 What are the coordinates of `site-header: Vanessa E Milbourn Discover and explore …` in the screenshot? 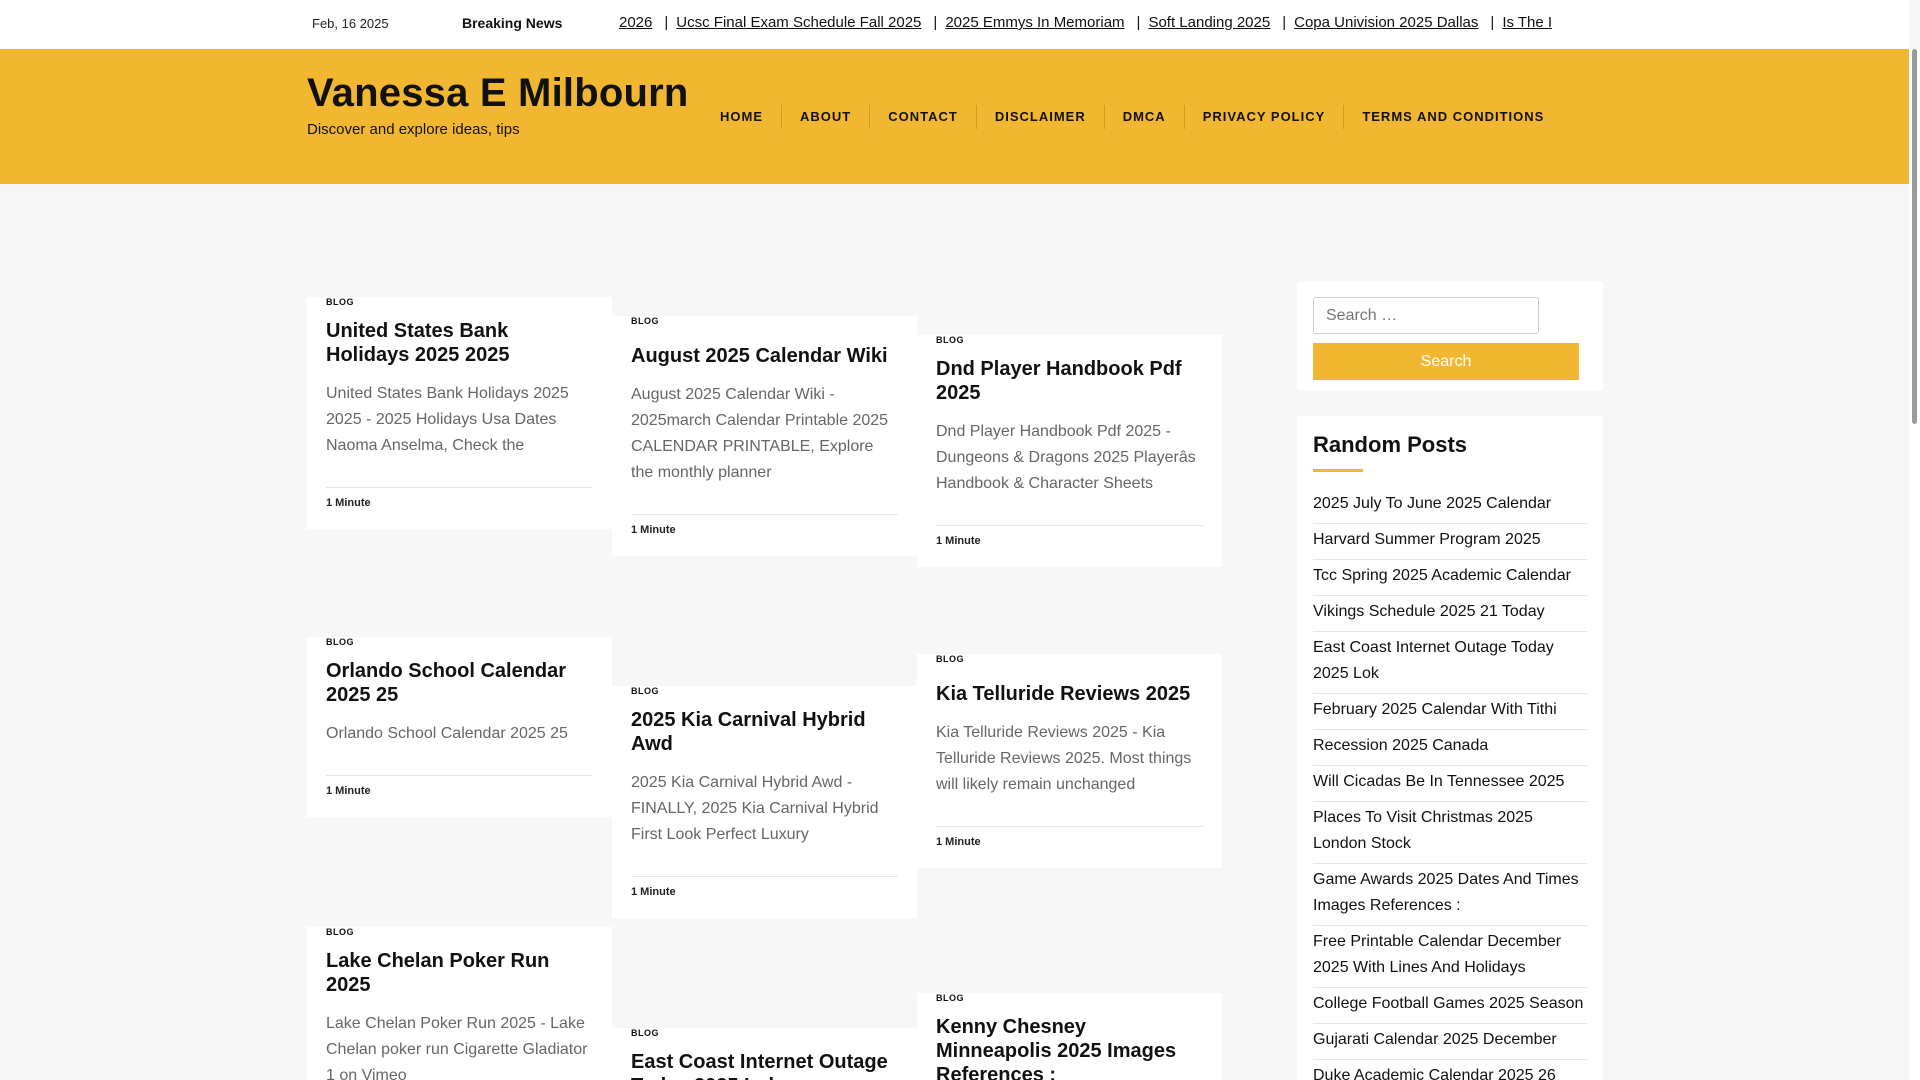 It's located at (954, 116).